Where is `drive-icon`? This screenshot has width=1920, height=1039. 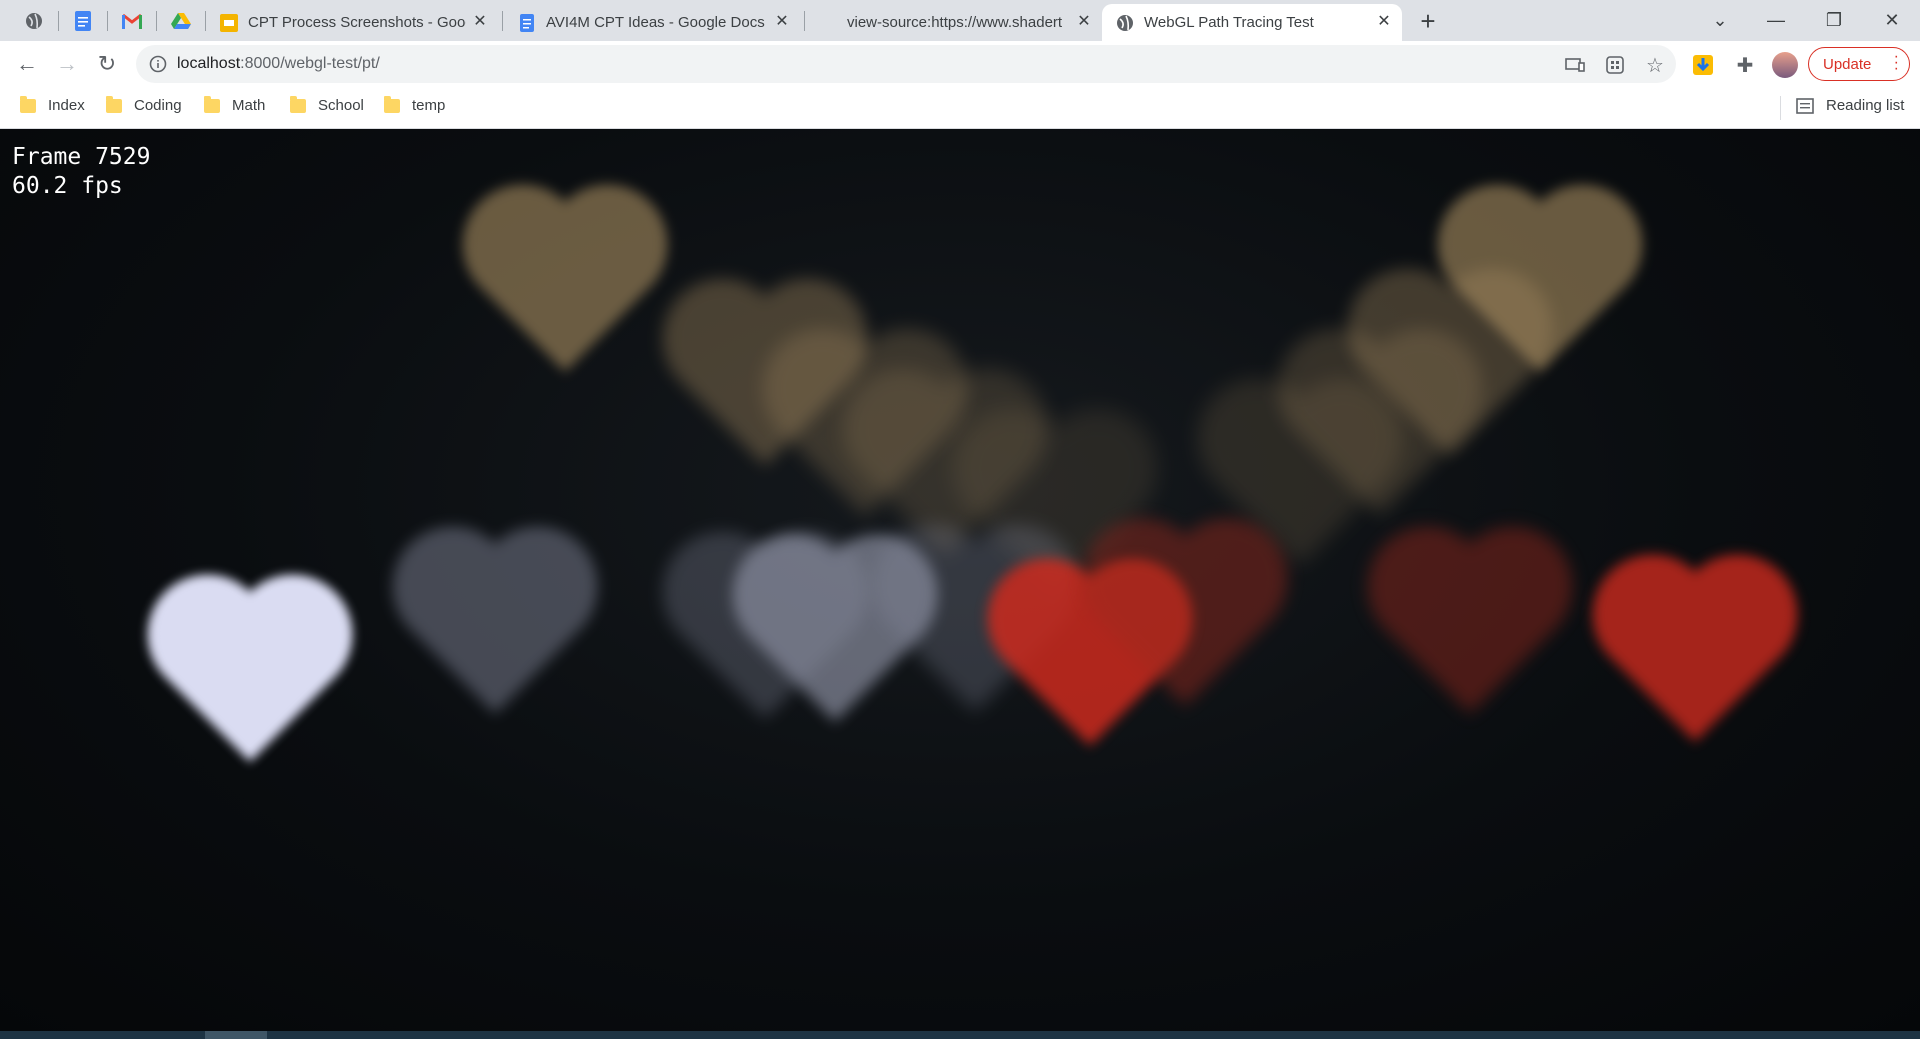
drive-icon is located at coordinates (181, 21).